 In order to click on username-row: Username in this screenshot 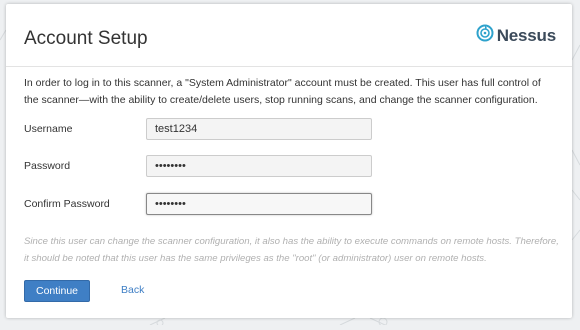, I will do `click(199, 130)`.